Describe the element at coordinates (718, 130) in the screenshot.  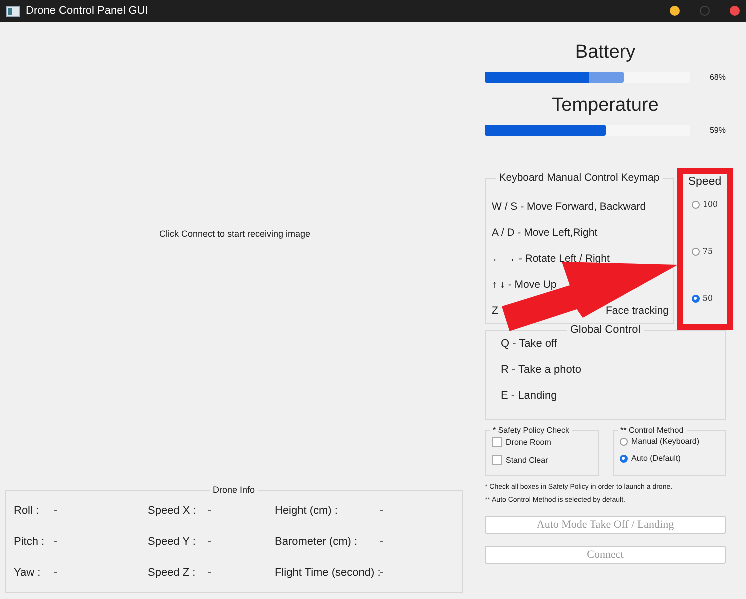
I see `percent-reading: 59%` at that location.